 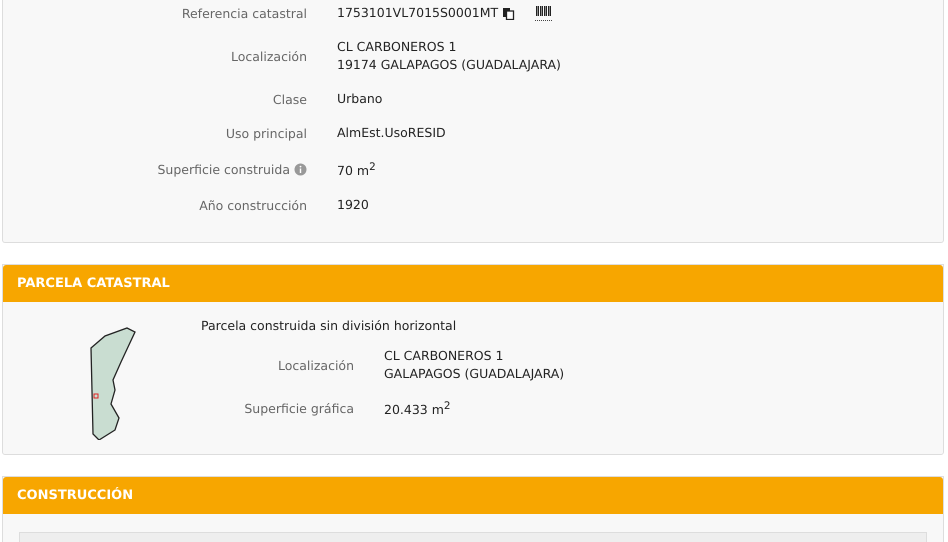 I want to click on barcode-icon, so click(x=544, y=13).